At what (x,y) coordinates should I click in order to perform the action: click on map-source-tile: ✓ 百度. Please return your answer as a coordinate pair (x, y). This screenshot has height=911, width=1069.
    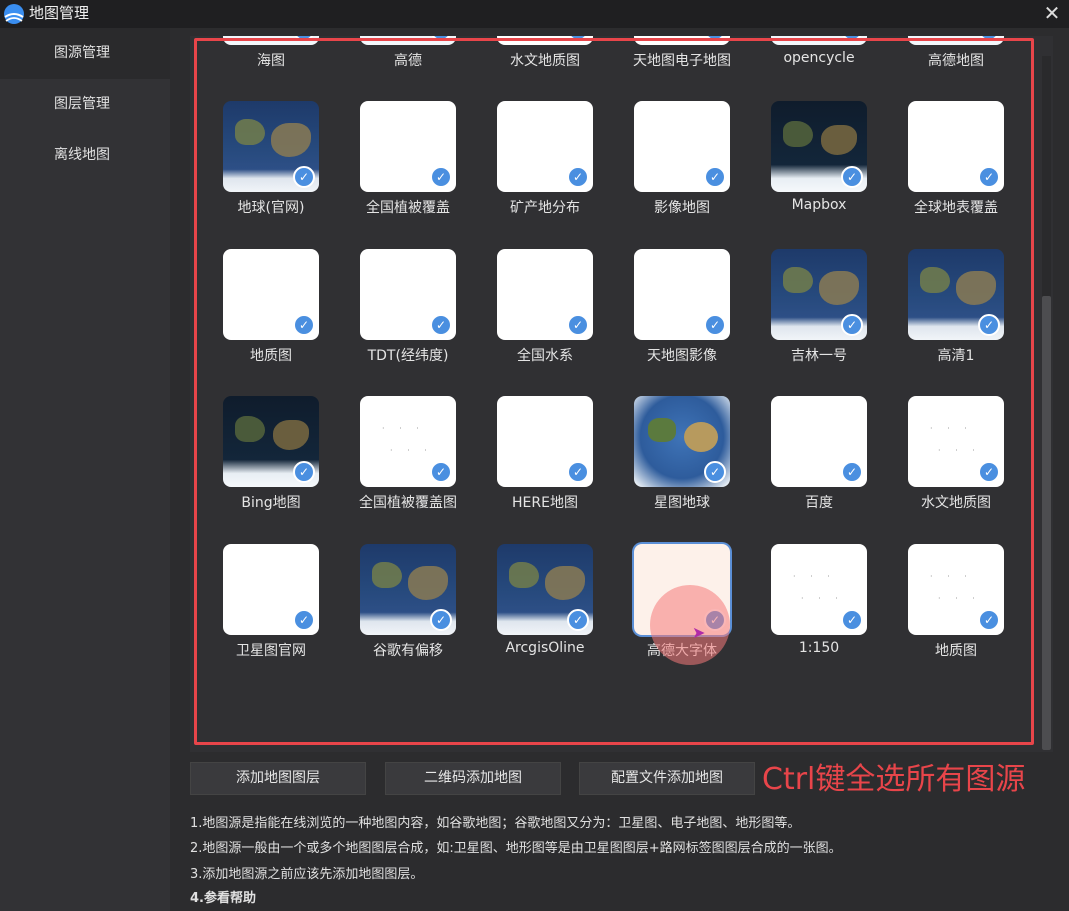
    Looking at the image, I should click on (819, 458).